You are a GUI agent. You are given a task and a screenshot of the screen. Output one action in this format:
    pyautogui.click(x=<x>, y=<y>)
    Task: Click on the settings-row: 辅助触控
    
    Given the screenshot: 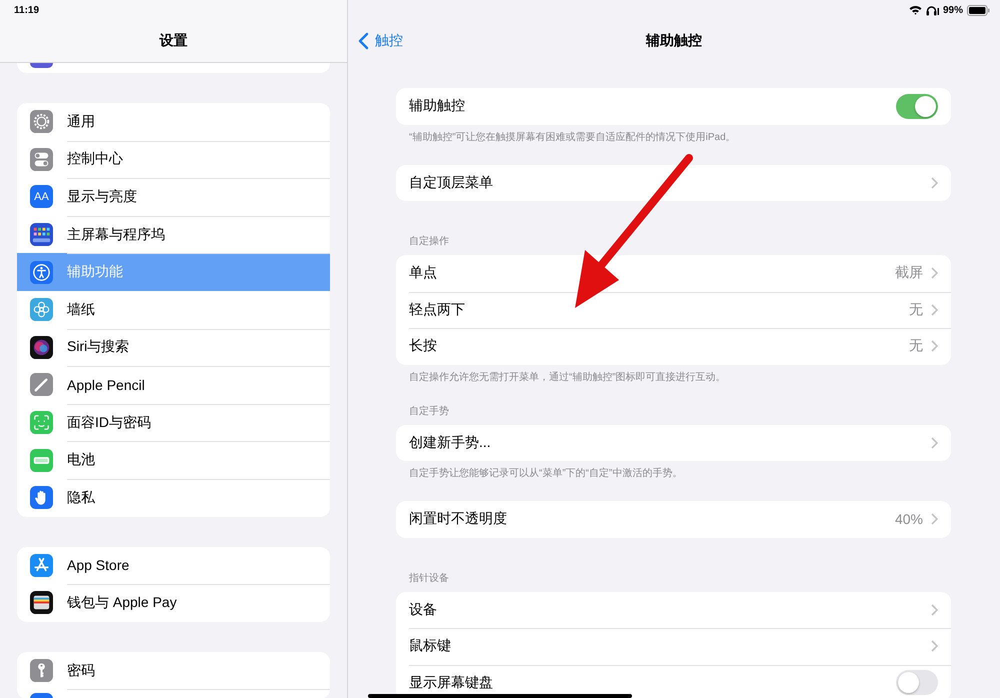 What is the action you would take?
    pyautogui.click(x=673, y=106)
    